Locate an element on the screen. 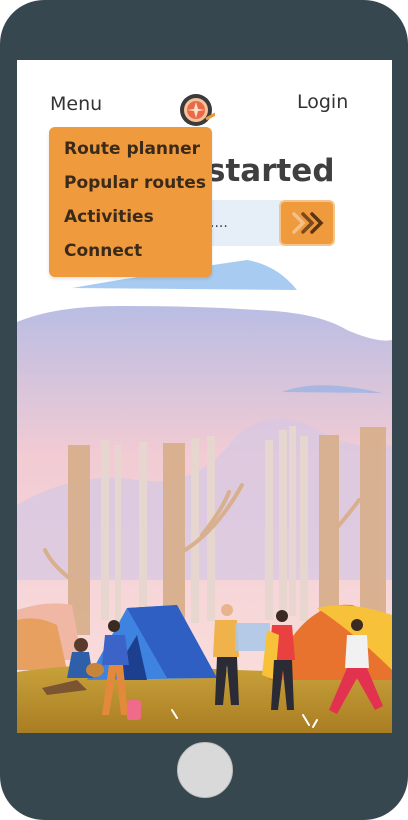 This screenshot has width=408, height=820. compass-logo-icon is located at coordinates (197, 110).